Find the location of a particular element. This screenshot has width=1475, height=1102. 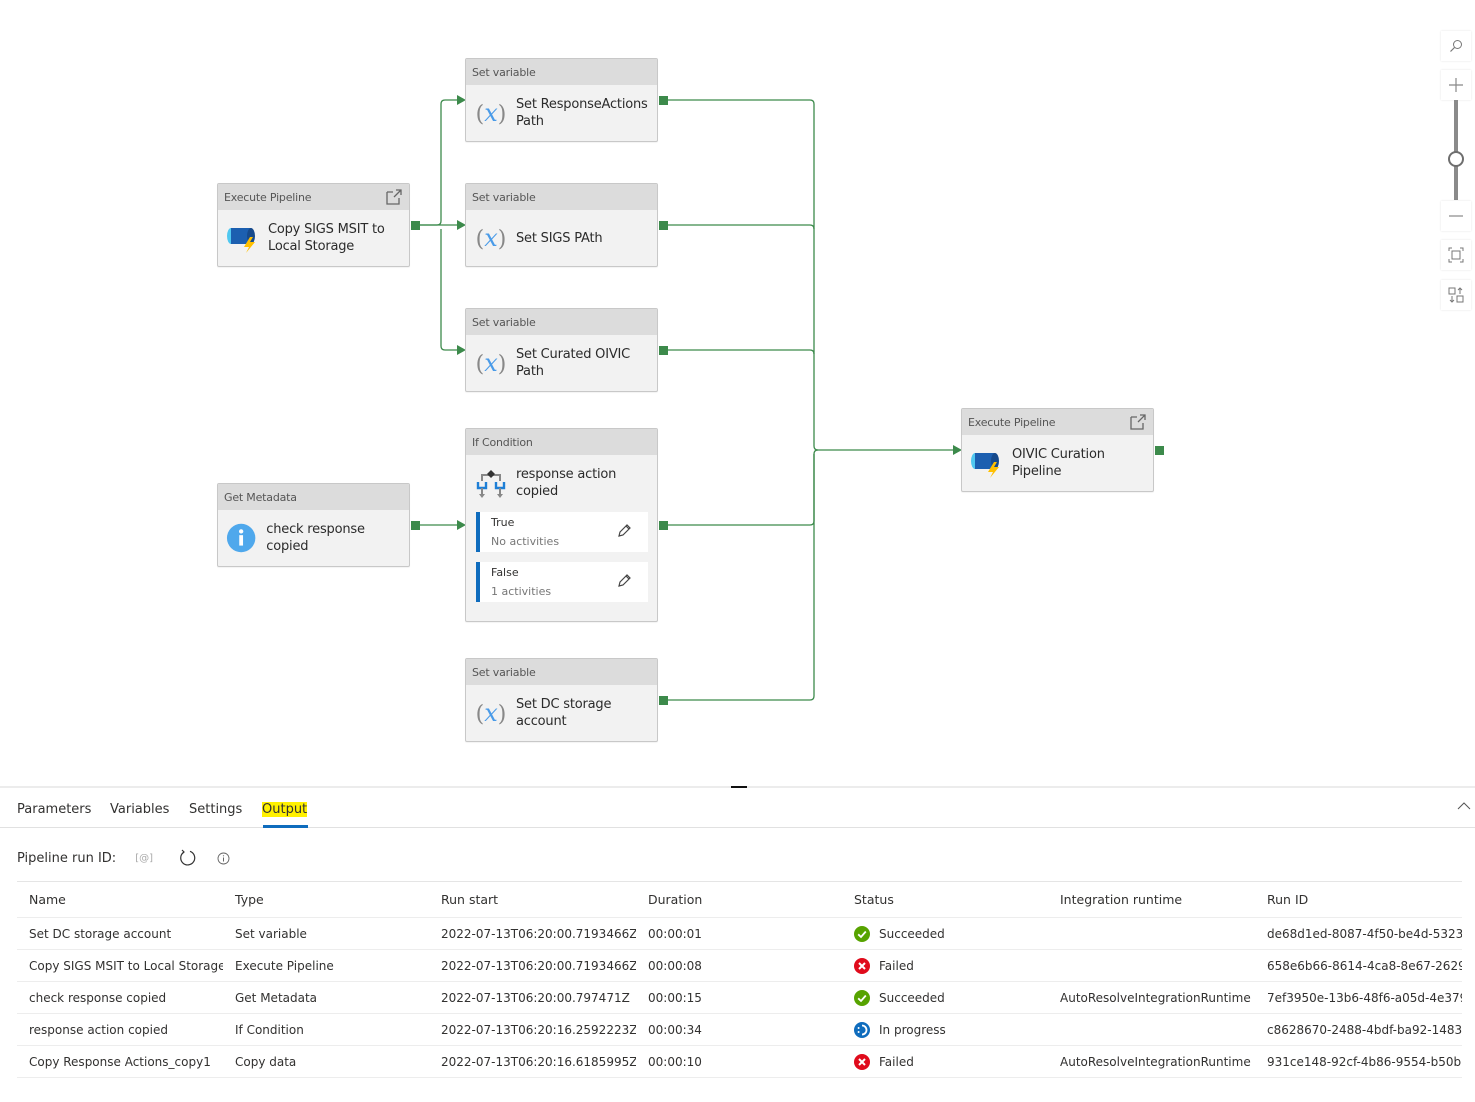

search-canvas-button is located at coordinates (1456, 46).